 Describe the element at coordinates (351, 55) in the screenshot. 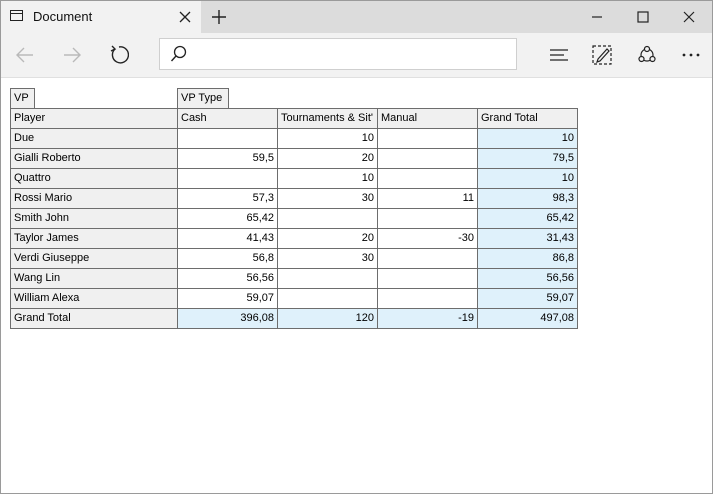

I see `address-input` at that location.